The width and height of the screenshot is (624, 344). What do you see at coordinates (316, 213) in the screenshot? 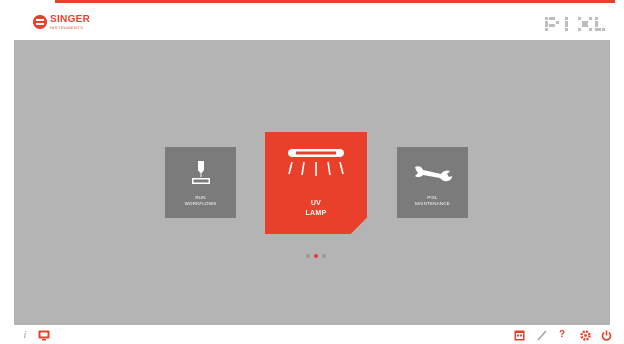
I see `uv-lamp-label-line2: LAMP` at bounding box center [316, 213].